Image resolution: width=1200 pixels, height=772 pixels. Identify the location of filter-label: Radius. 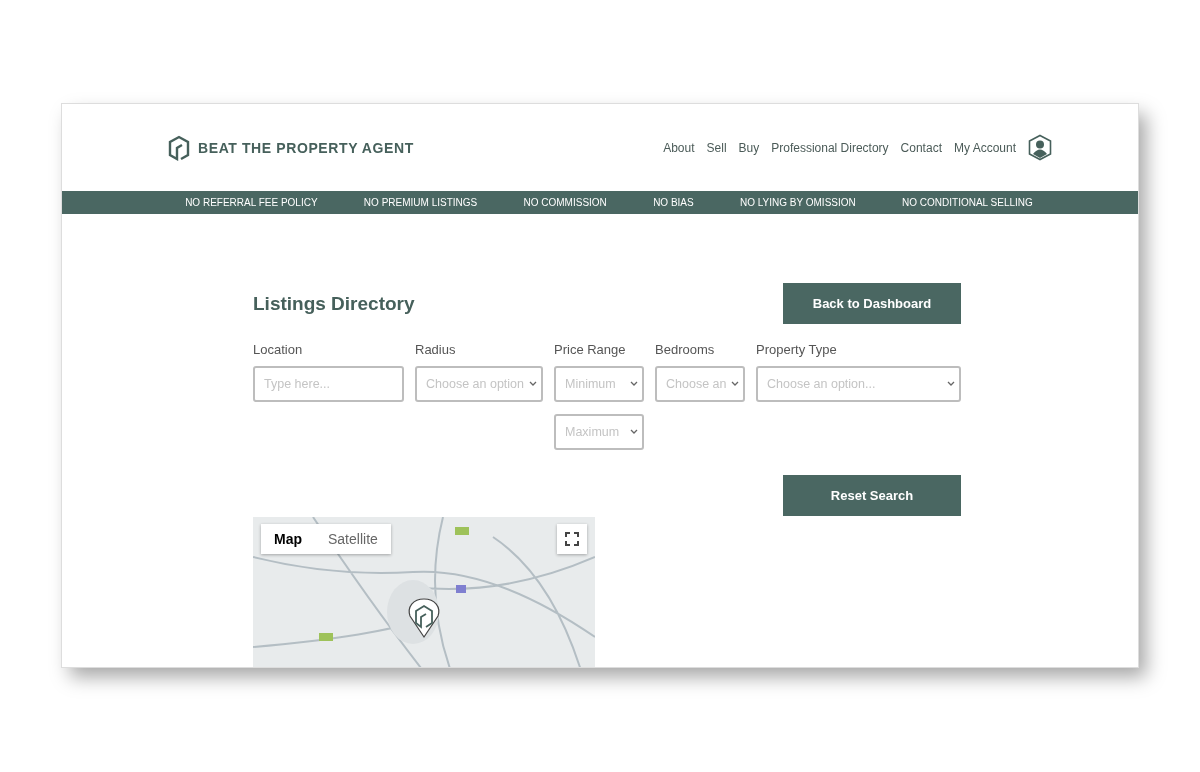
(436, 349).